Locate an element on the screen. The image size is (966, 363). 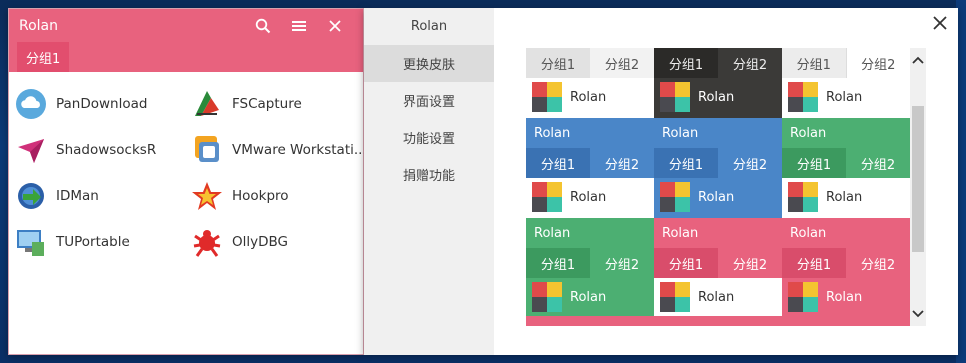
tab-group1: 分组1 is located at coordinates (43, 57).